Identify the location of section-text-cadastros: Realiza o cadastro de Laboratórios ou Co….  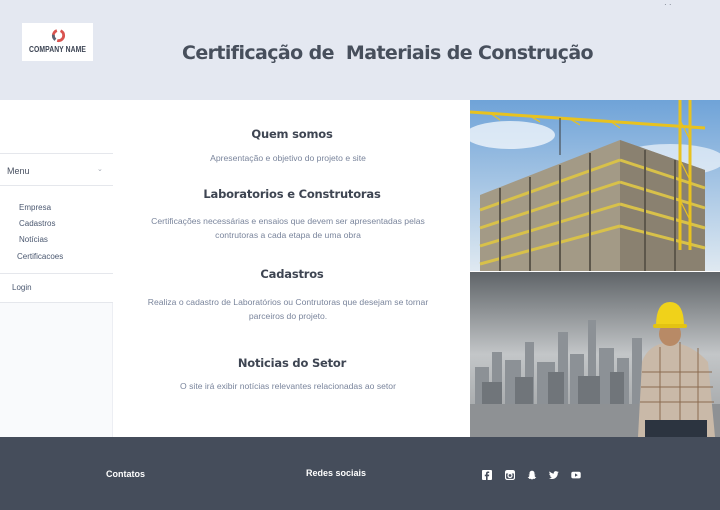
(288, 309).